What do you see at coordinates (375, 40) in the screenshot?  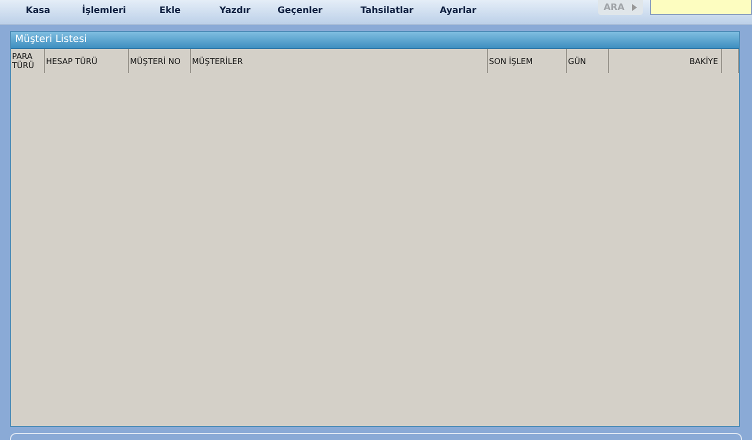 I see `panel-title: Müşteri Listesi` at bounding box center [375, 40].